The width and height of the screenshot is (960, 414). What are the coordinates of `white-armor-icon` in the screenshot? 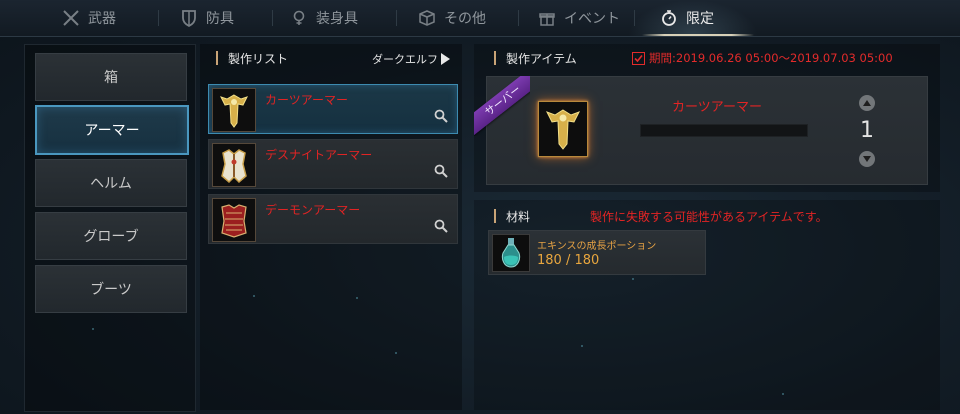 It's located at (234, 165).